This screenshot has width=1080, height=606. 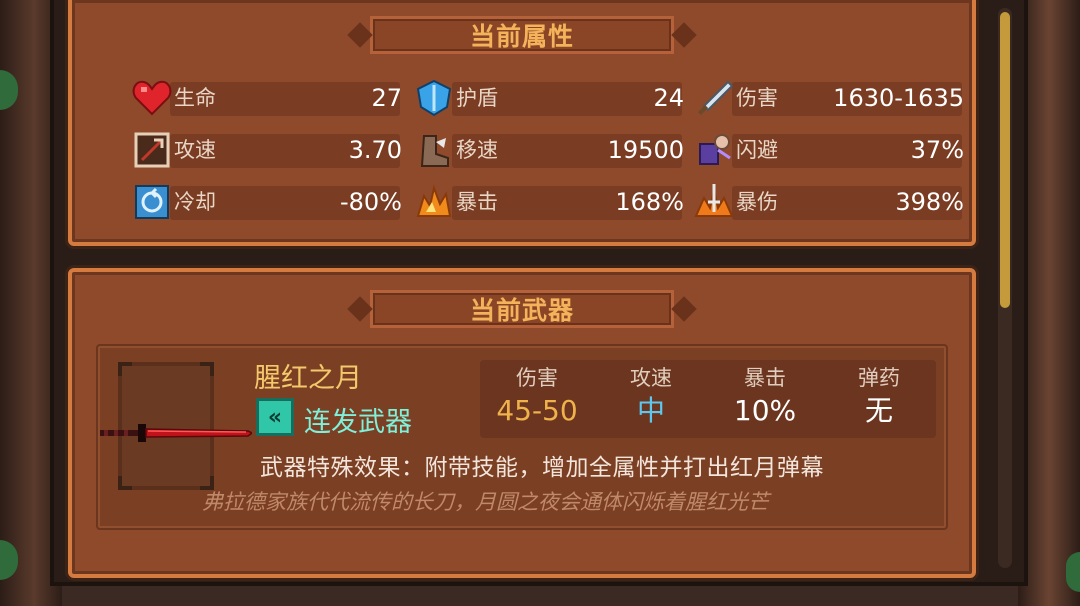 What do you see at coordinates (650, 410) in the screenshot?
I see `weapon-stat-value: 中` at bounding box center [650, 410].